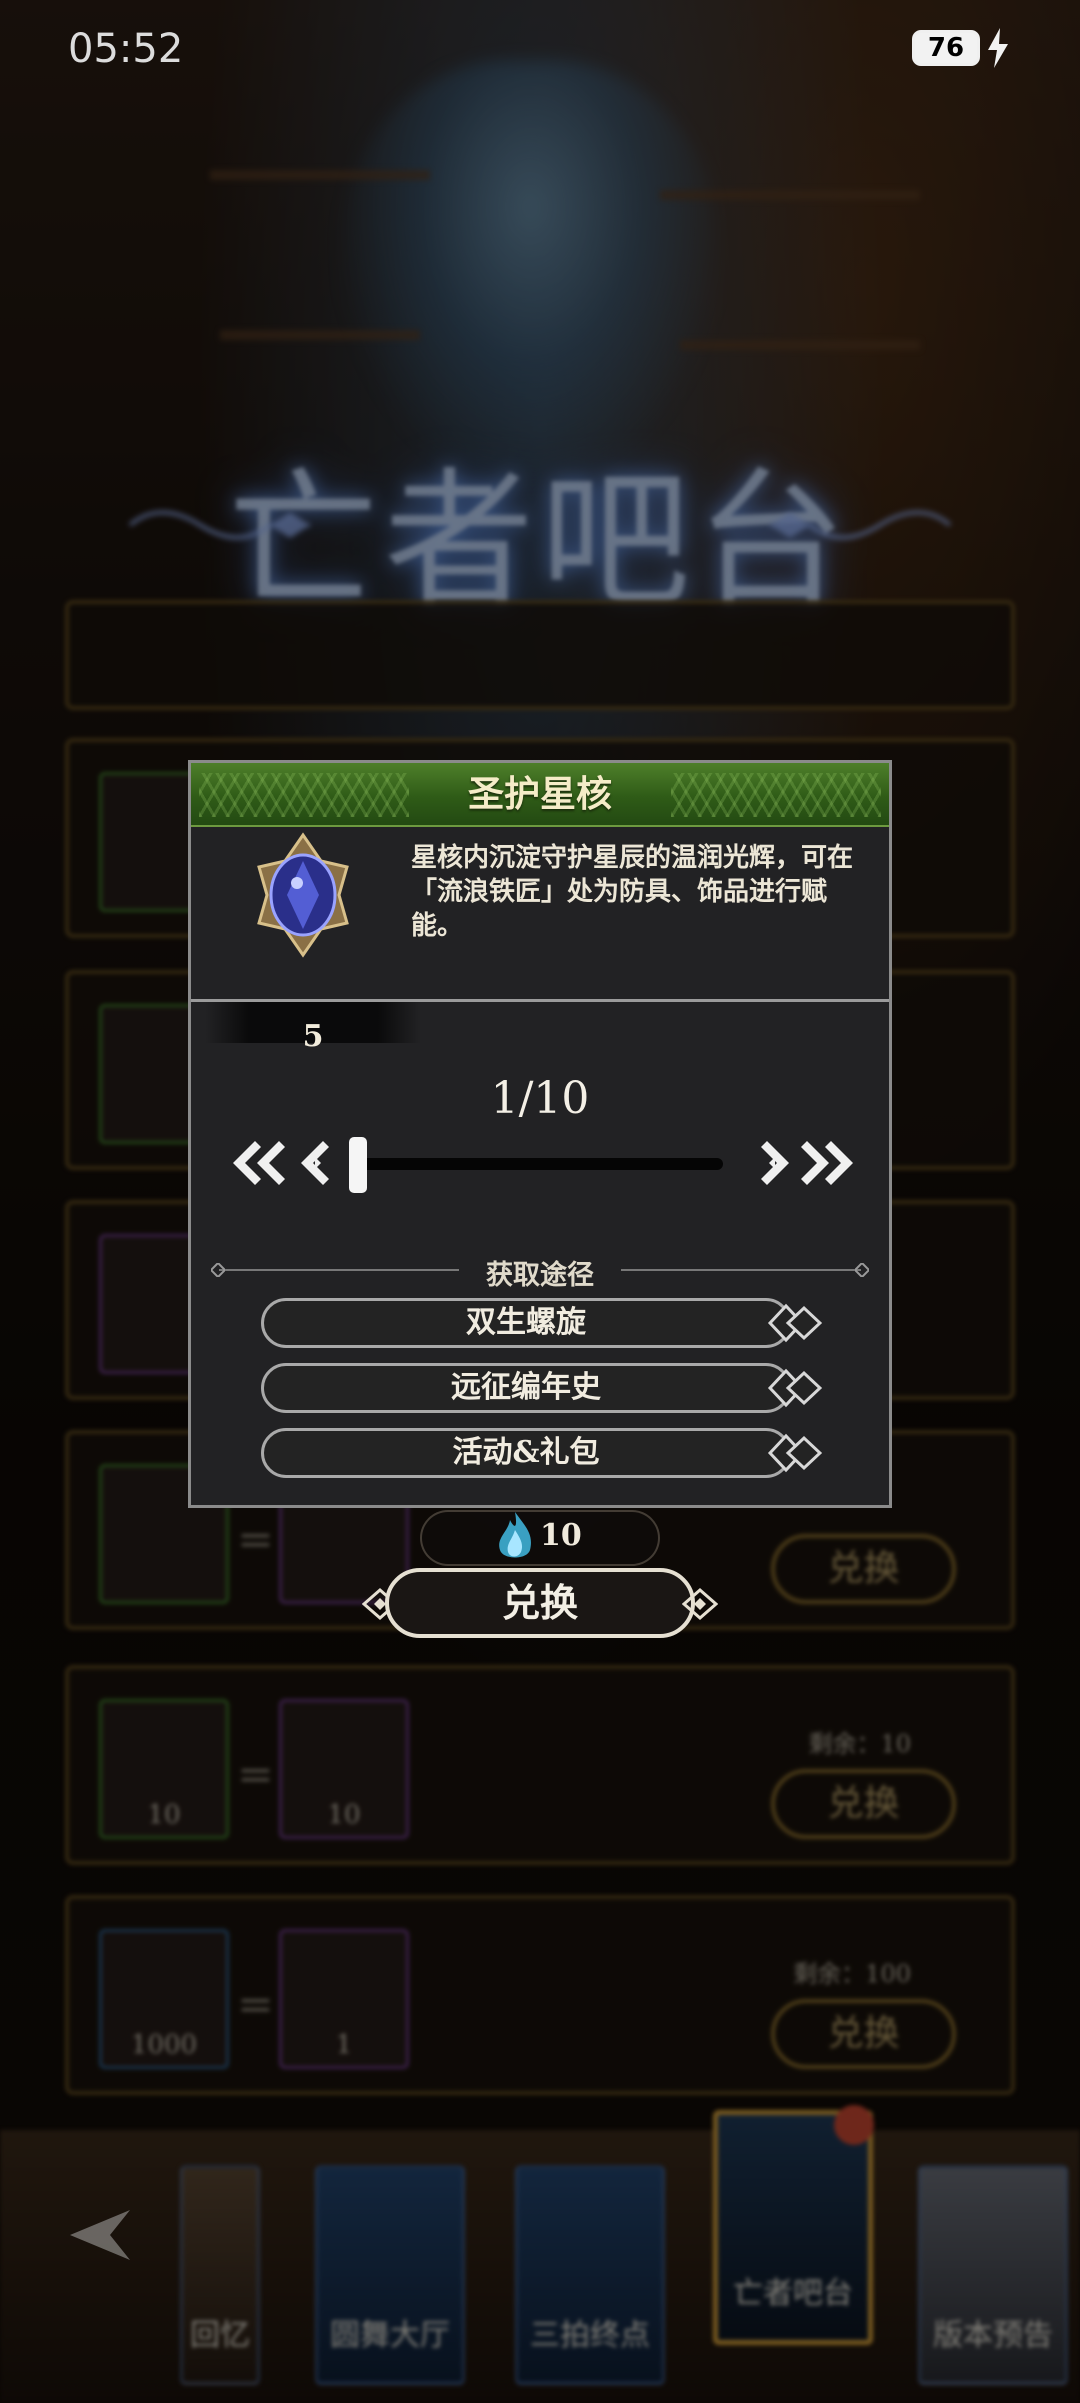 Image resolution: width=1080 pixels, height=2403 pixels. What do you see at coordinates (358, 1165) in the screenshot?
I see `quantity-slider-thumb` at bounding box center [358, 1165].